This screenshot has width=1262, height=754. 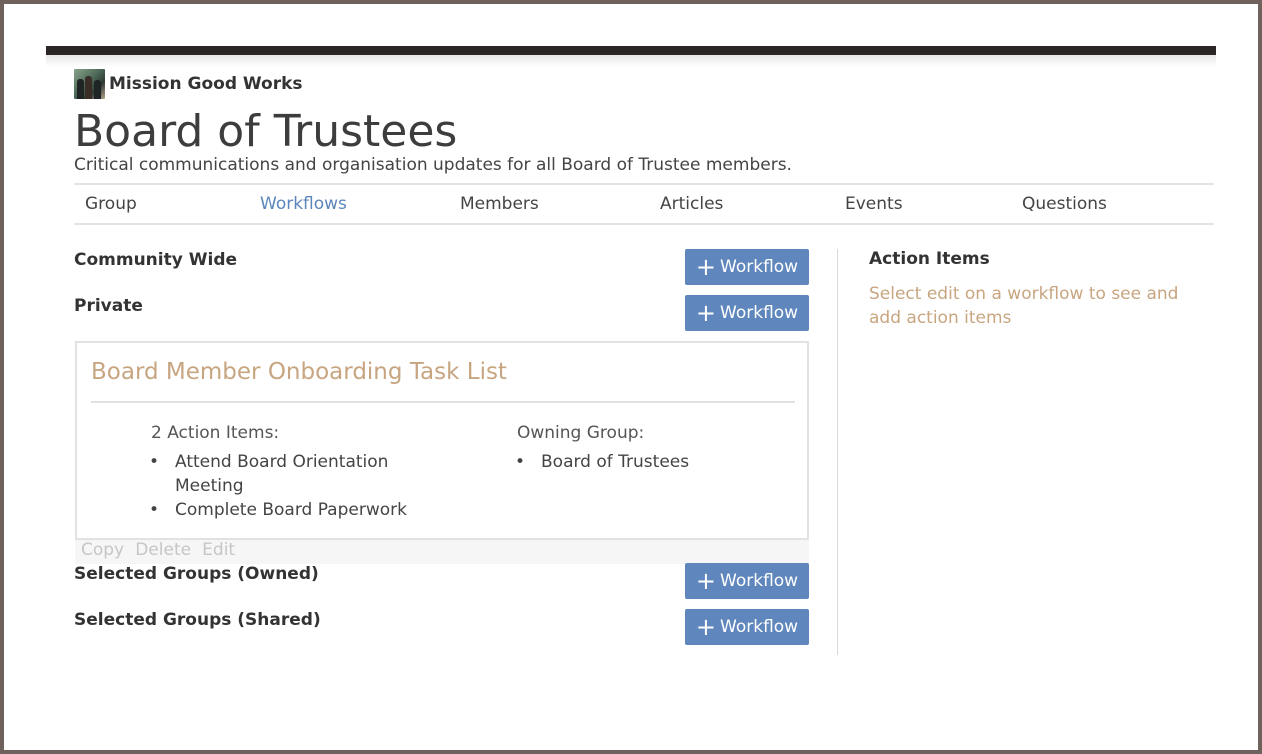 What do you see at coordinates (266, 131) in the screenshot?
I see `page-title: Board of Trustees` at bounding box center [266, 131].